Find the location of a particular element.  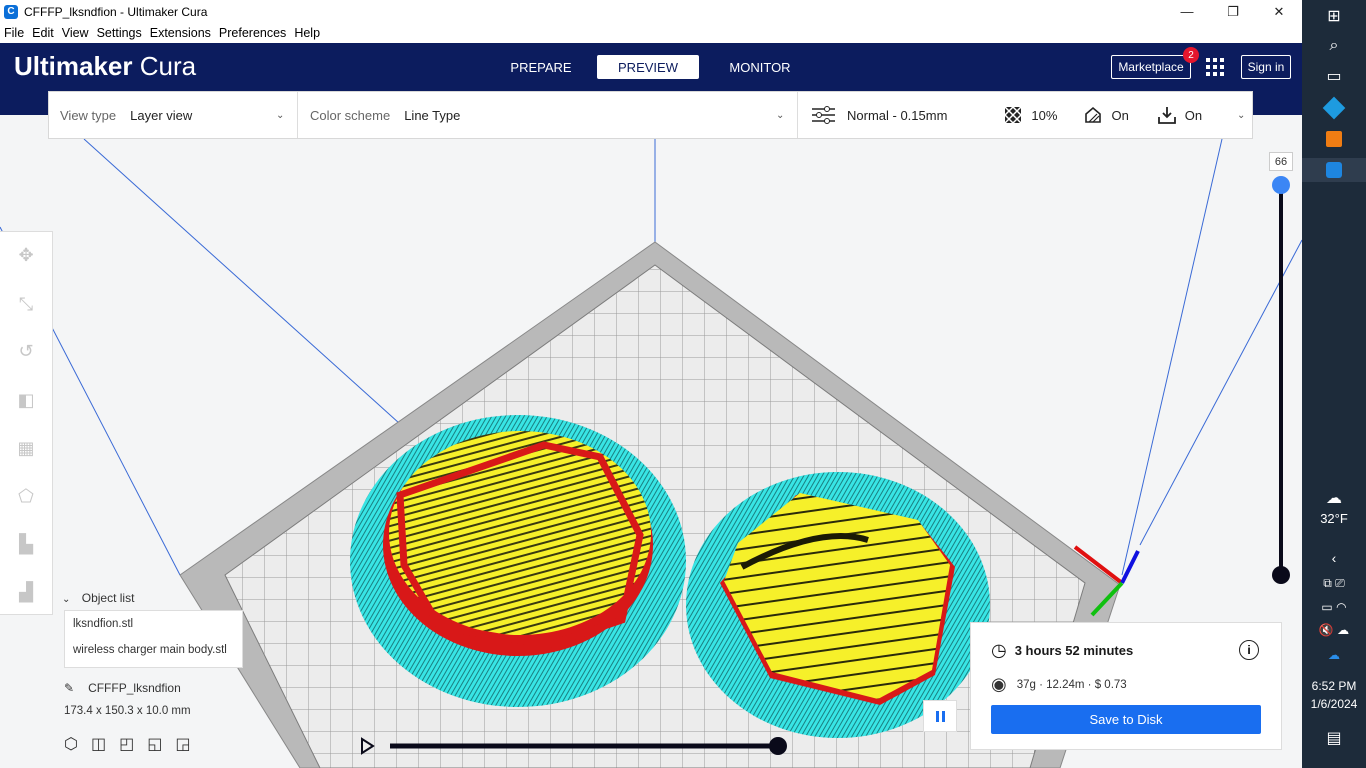

volume-onedrive-icon: 🔇 ☁ is located at coordinates (1334, 630).